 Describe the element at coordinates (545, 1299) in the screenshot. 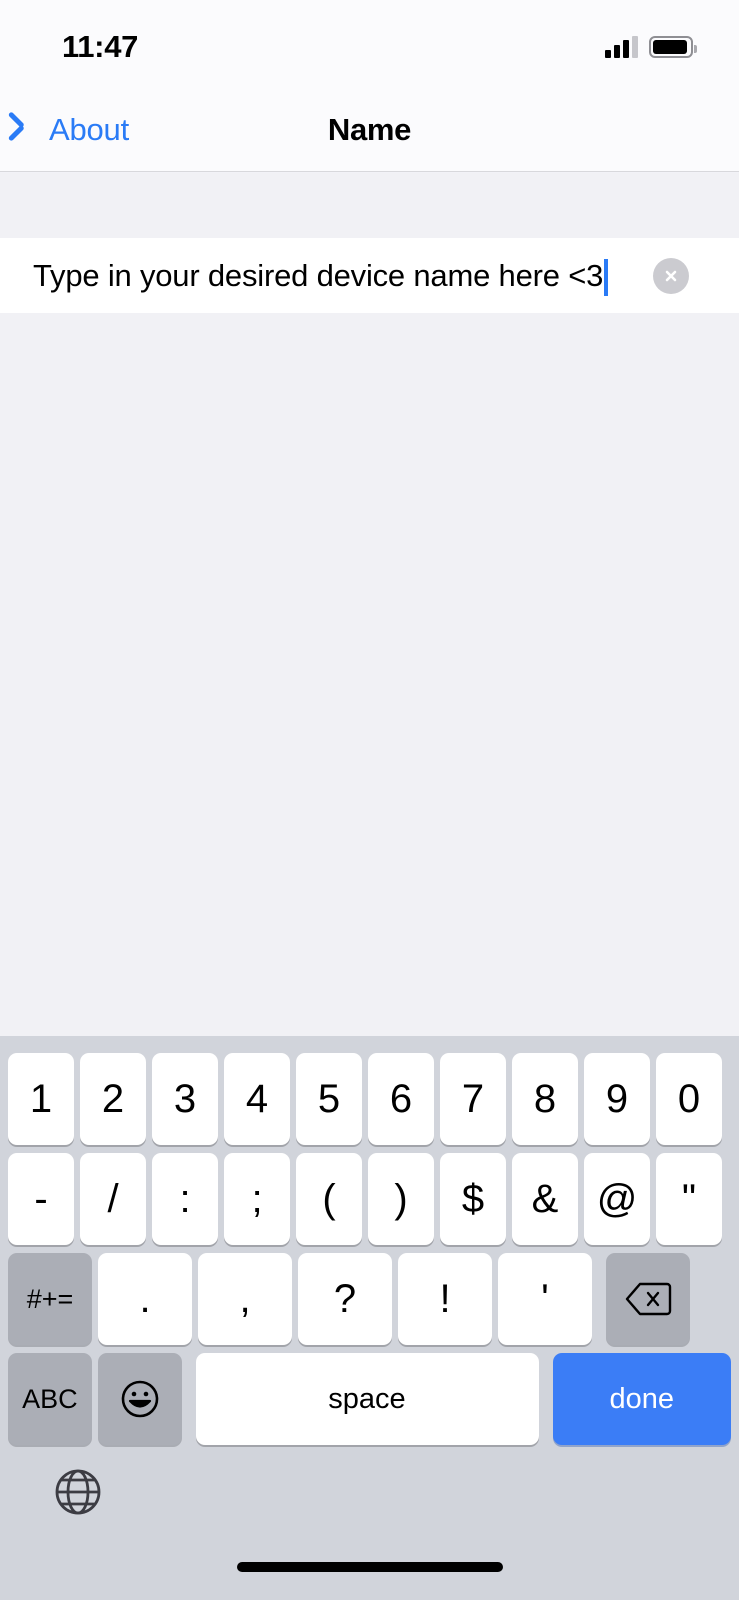

I see `key-apostrophe: '` at that location.